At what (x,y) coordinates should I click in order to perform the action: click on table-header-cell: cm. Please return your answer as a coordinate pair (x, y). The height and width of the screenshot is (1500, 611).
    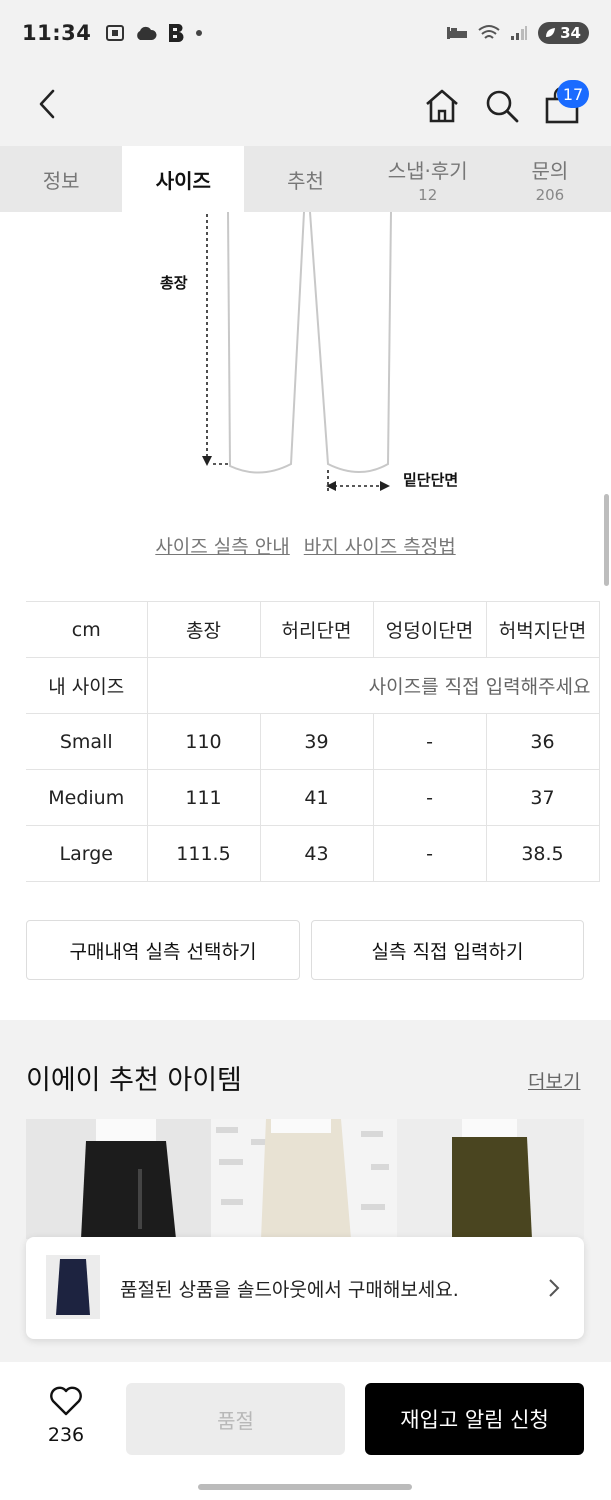
    Looking at the image, I should click on (87, 629).